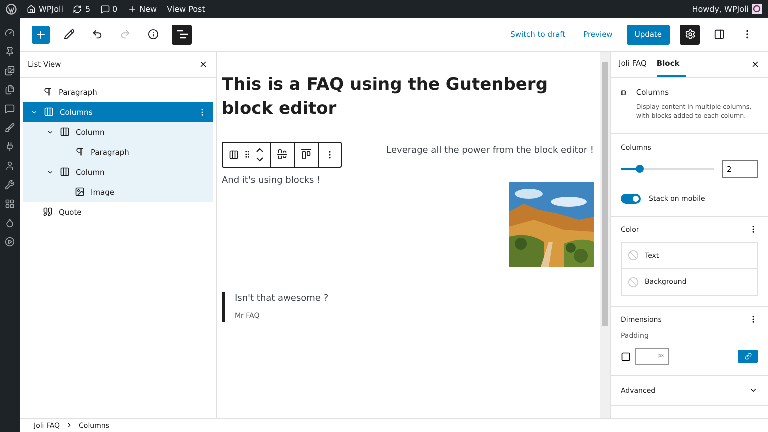  Describe the element at coordinates (408, 98) in the screenshot. I see `post-title: This is a FAQ using the Gutenberg block editor` at that location.